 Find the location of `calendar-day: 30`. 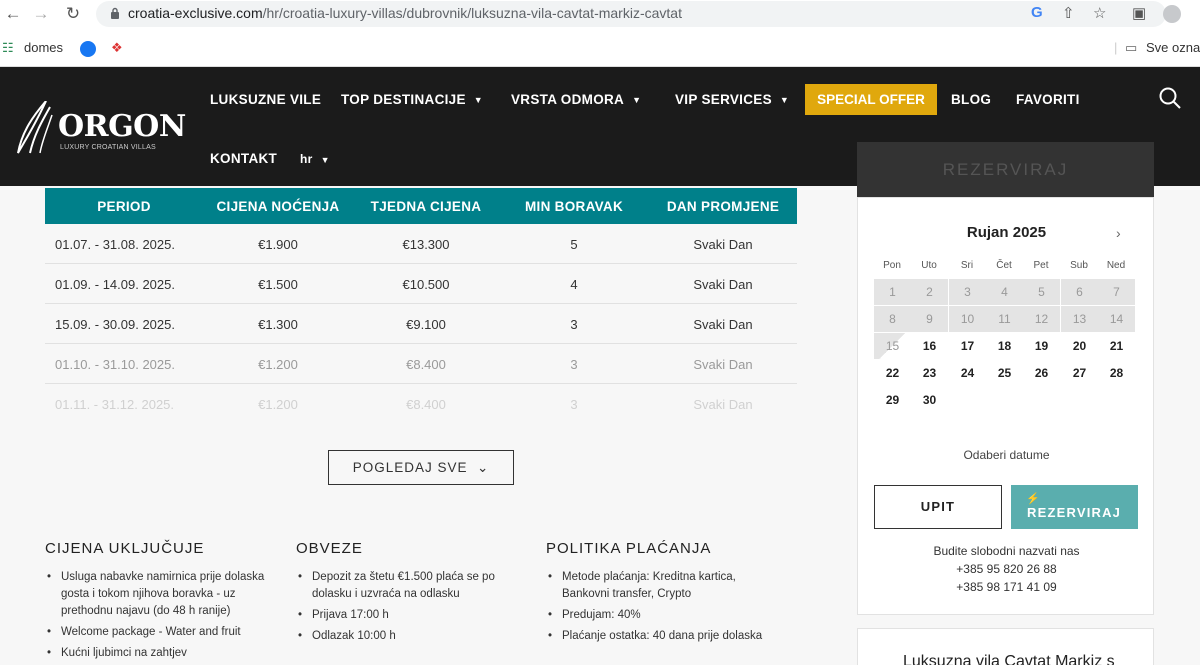

calendar-day: 30 is located at coordinates (929, 400).